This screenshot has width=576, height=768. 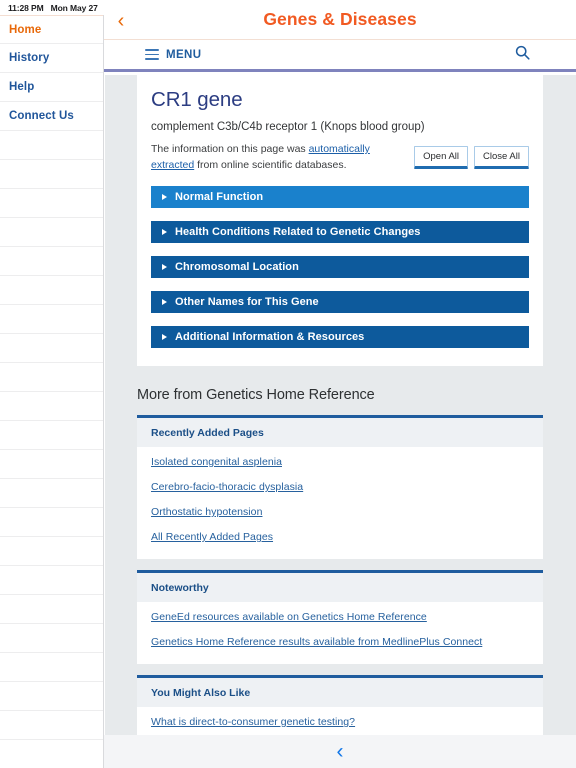 I want to click on page-title: Genes & Diseases, so click(x=340, y=19).